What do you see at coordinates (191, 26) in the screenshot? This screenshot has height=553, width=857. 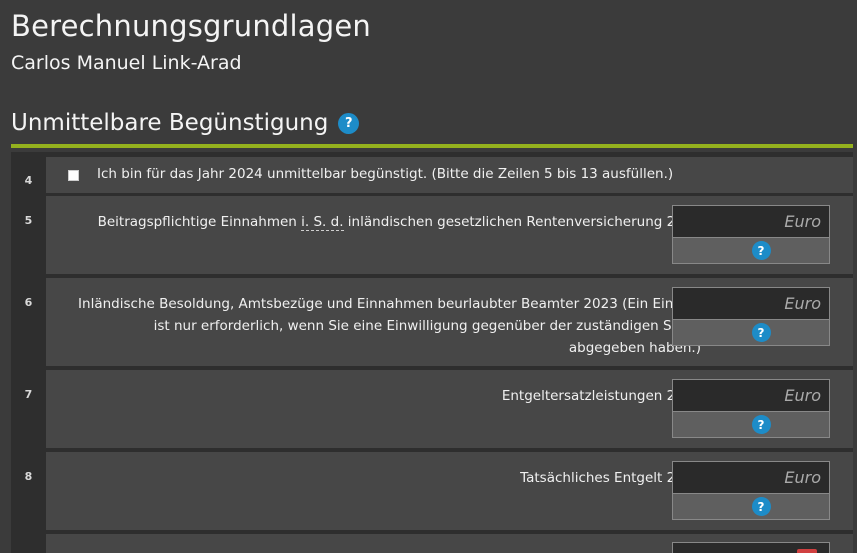 I see `page-title: Berechnungsgrundlagen` at bounding box center [191, 26].